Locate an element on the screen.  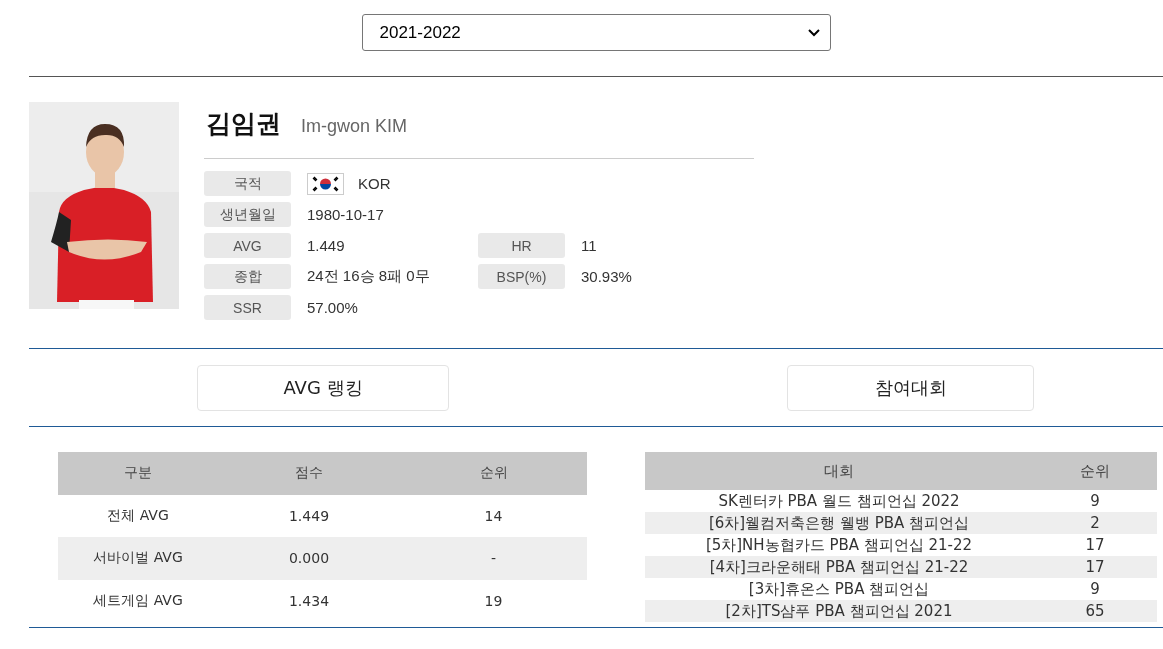
table-cell: [4차]크라운해태 PBA 챔피언십 21-22 is located at coordinates (839, 567).